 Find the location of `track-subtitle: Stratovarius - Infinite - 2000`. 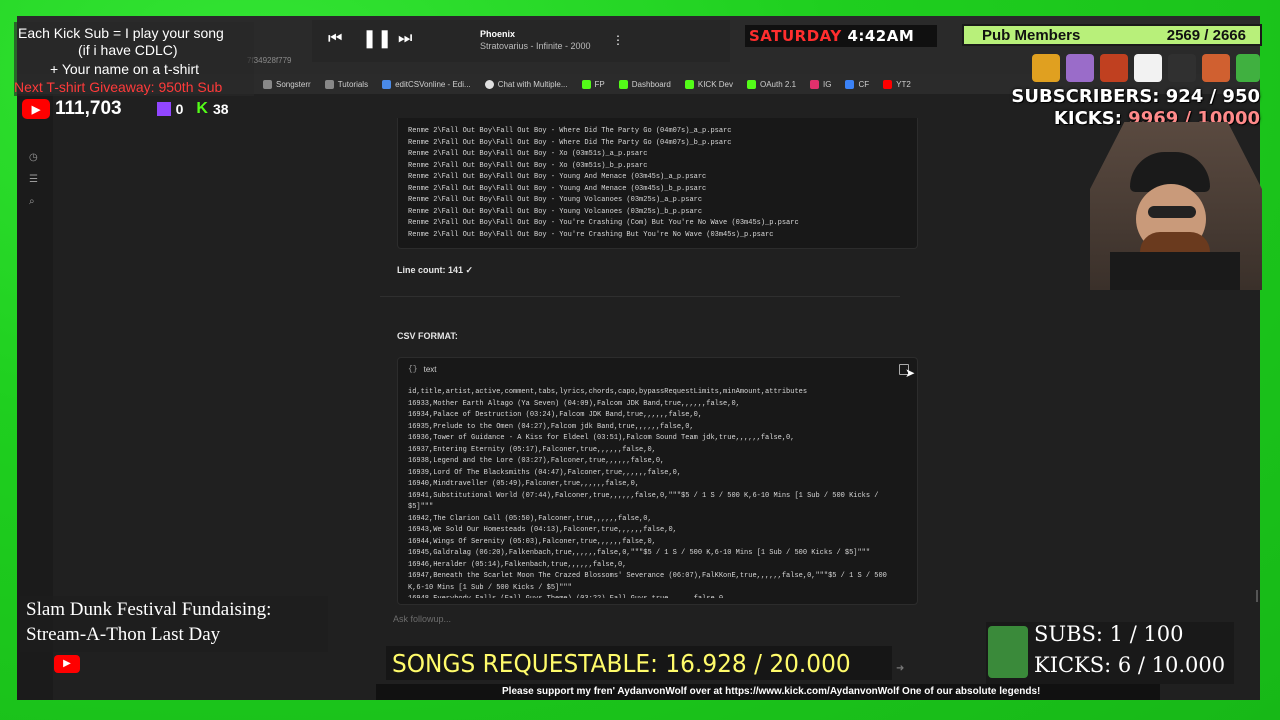

track-subtitle: Stratovarius - Infinite - 2000 is located at coordinates (535, 46).